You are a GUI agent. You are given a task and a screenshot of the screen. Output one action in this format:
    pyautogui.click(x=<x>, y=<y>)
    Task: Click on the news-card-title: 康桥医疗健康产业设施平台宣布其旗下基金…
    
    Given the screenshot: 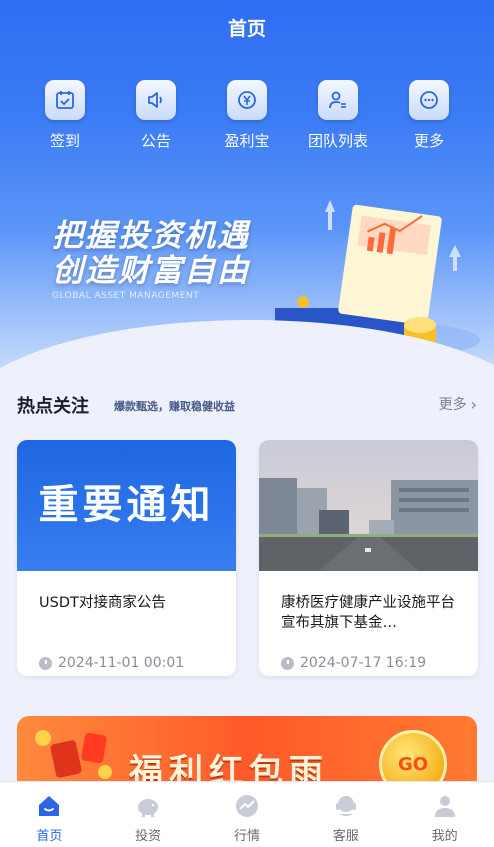 What is the action you would take?
    pyautogui.click(x=368, y=613)
    